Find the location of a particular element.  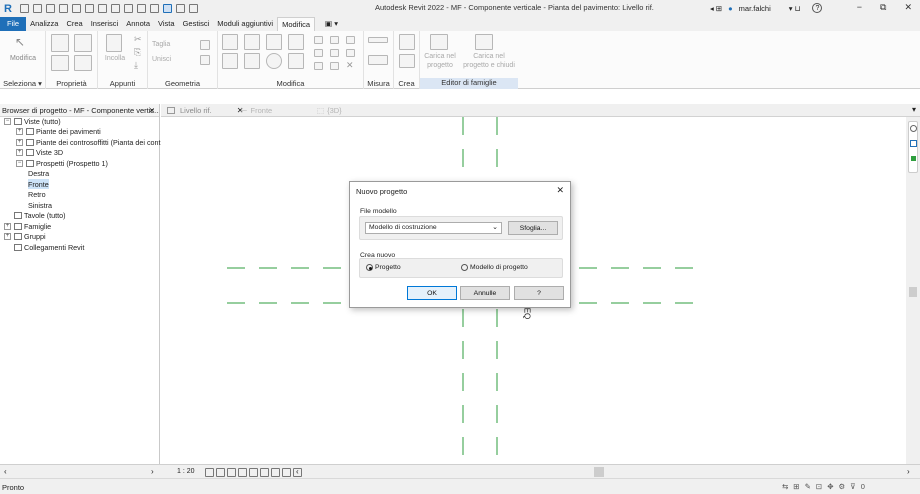

carica-progetto-button: Carica nel progetto is located at coordinates (440, 61).